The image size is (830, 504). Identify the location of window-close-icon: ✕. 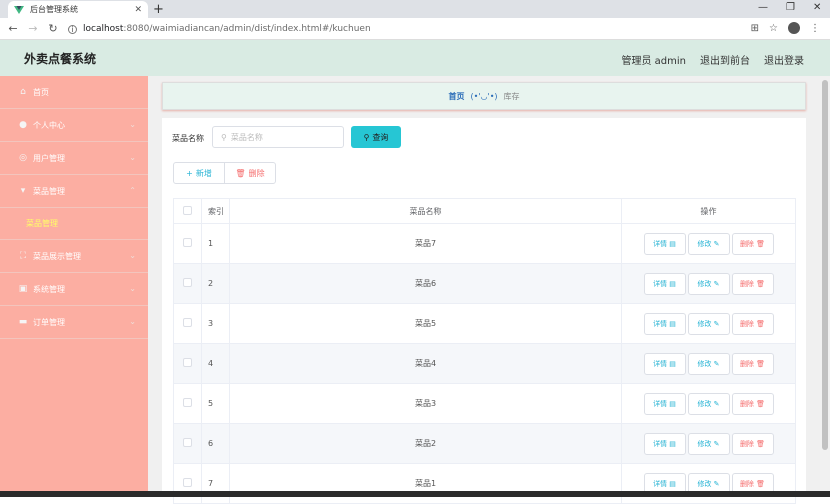
(817, 7).